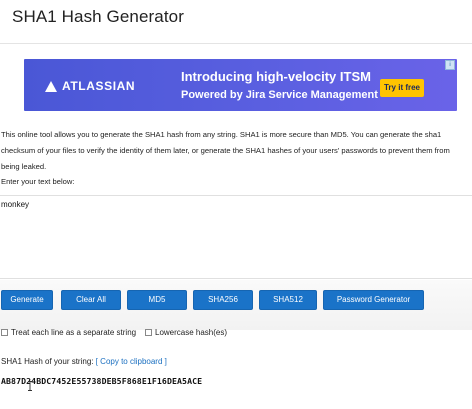 The height and width of the screenshot is (409, 472). I want to click on separate-lines-label: Treat each line as a separate string, so click(74, 332).